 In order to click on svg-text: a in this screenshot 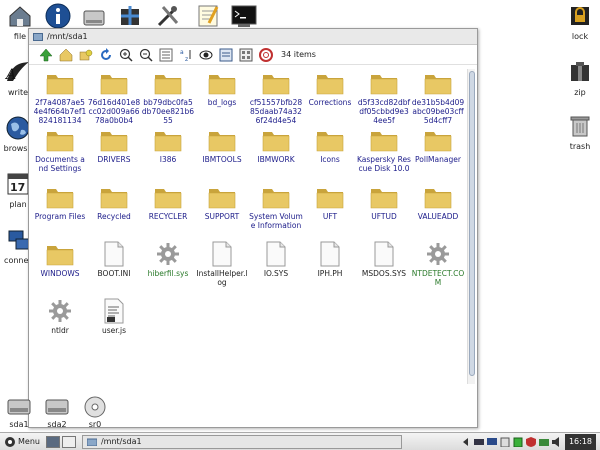, I will do `click(182, 52)`.